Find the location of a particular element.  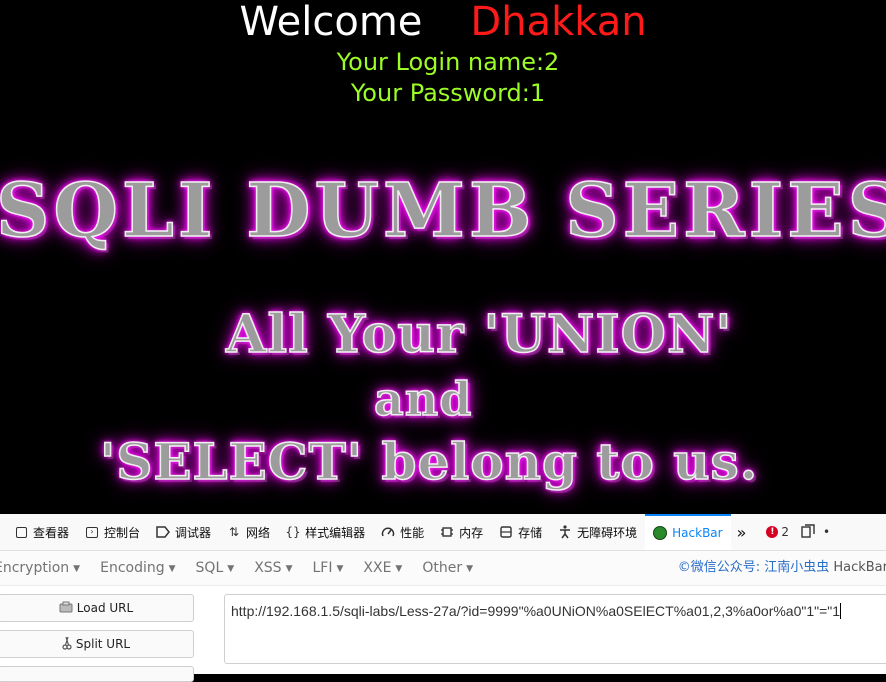

menu-lfi: LFI ▼ is located at coordinates (327, 568).